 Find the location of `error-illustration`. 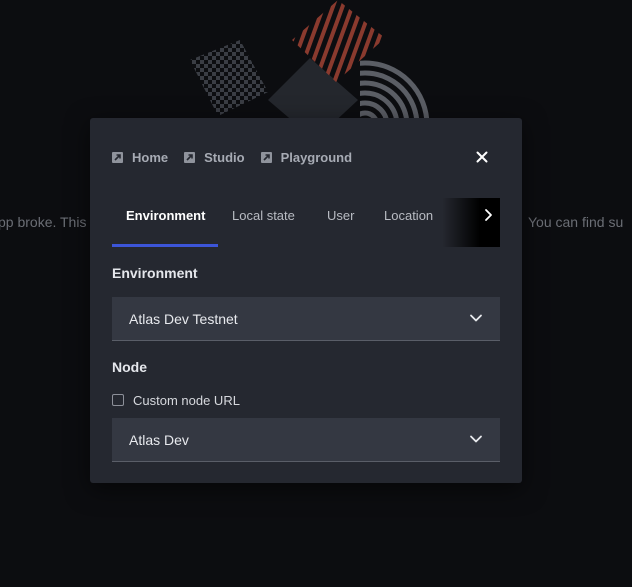

error-illustration is located at coordinates (310, 65).